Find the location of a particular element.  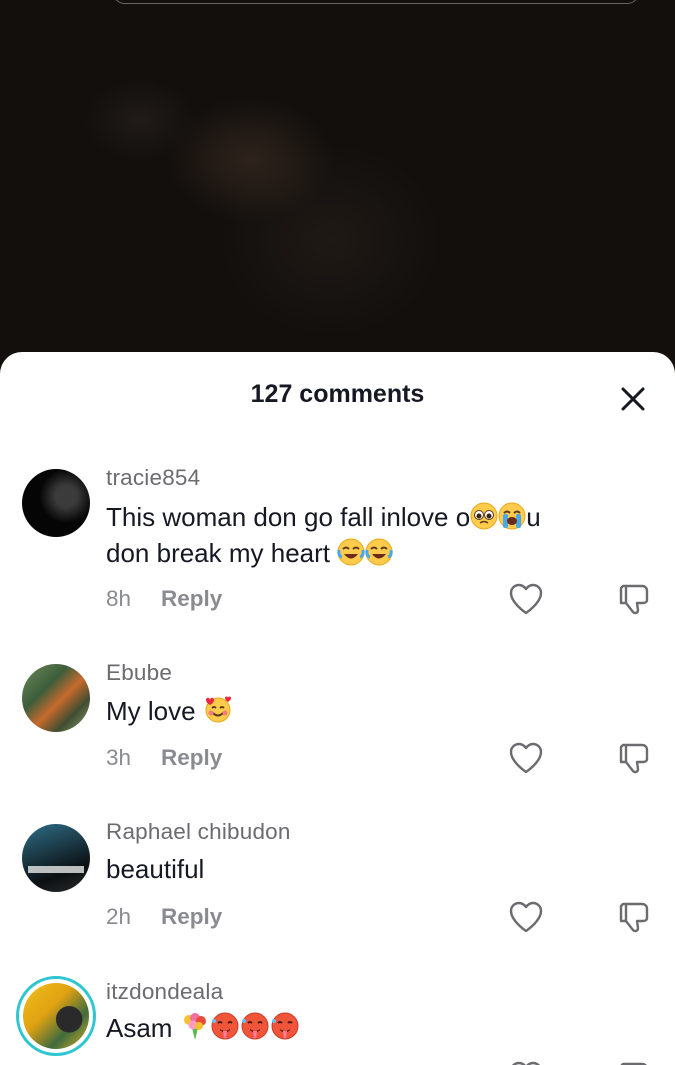

comment-meta: 8h Reply is located at coordinates (164, 599).